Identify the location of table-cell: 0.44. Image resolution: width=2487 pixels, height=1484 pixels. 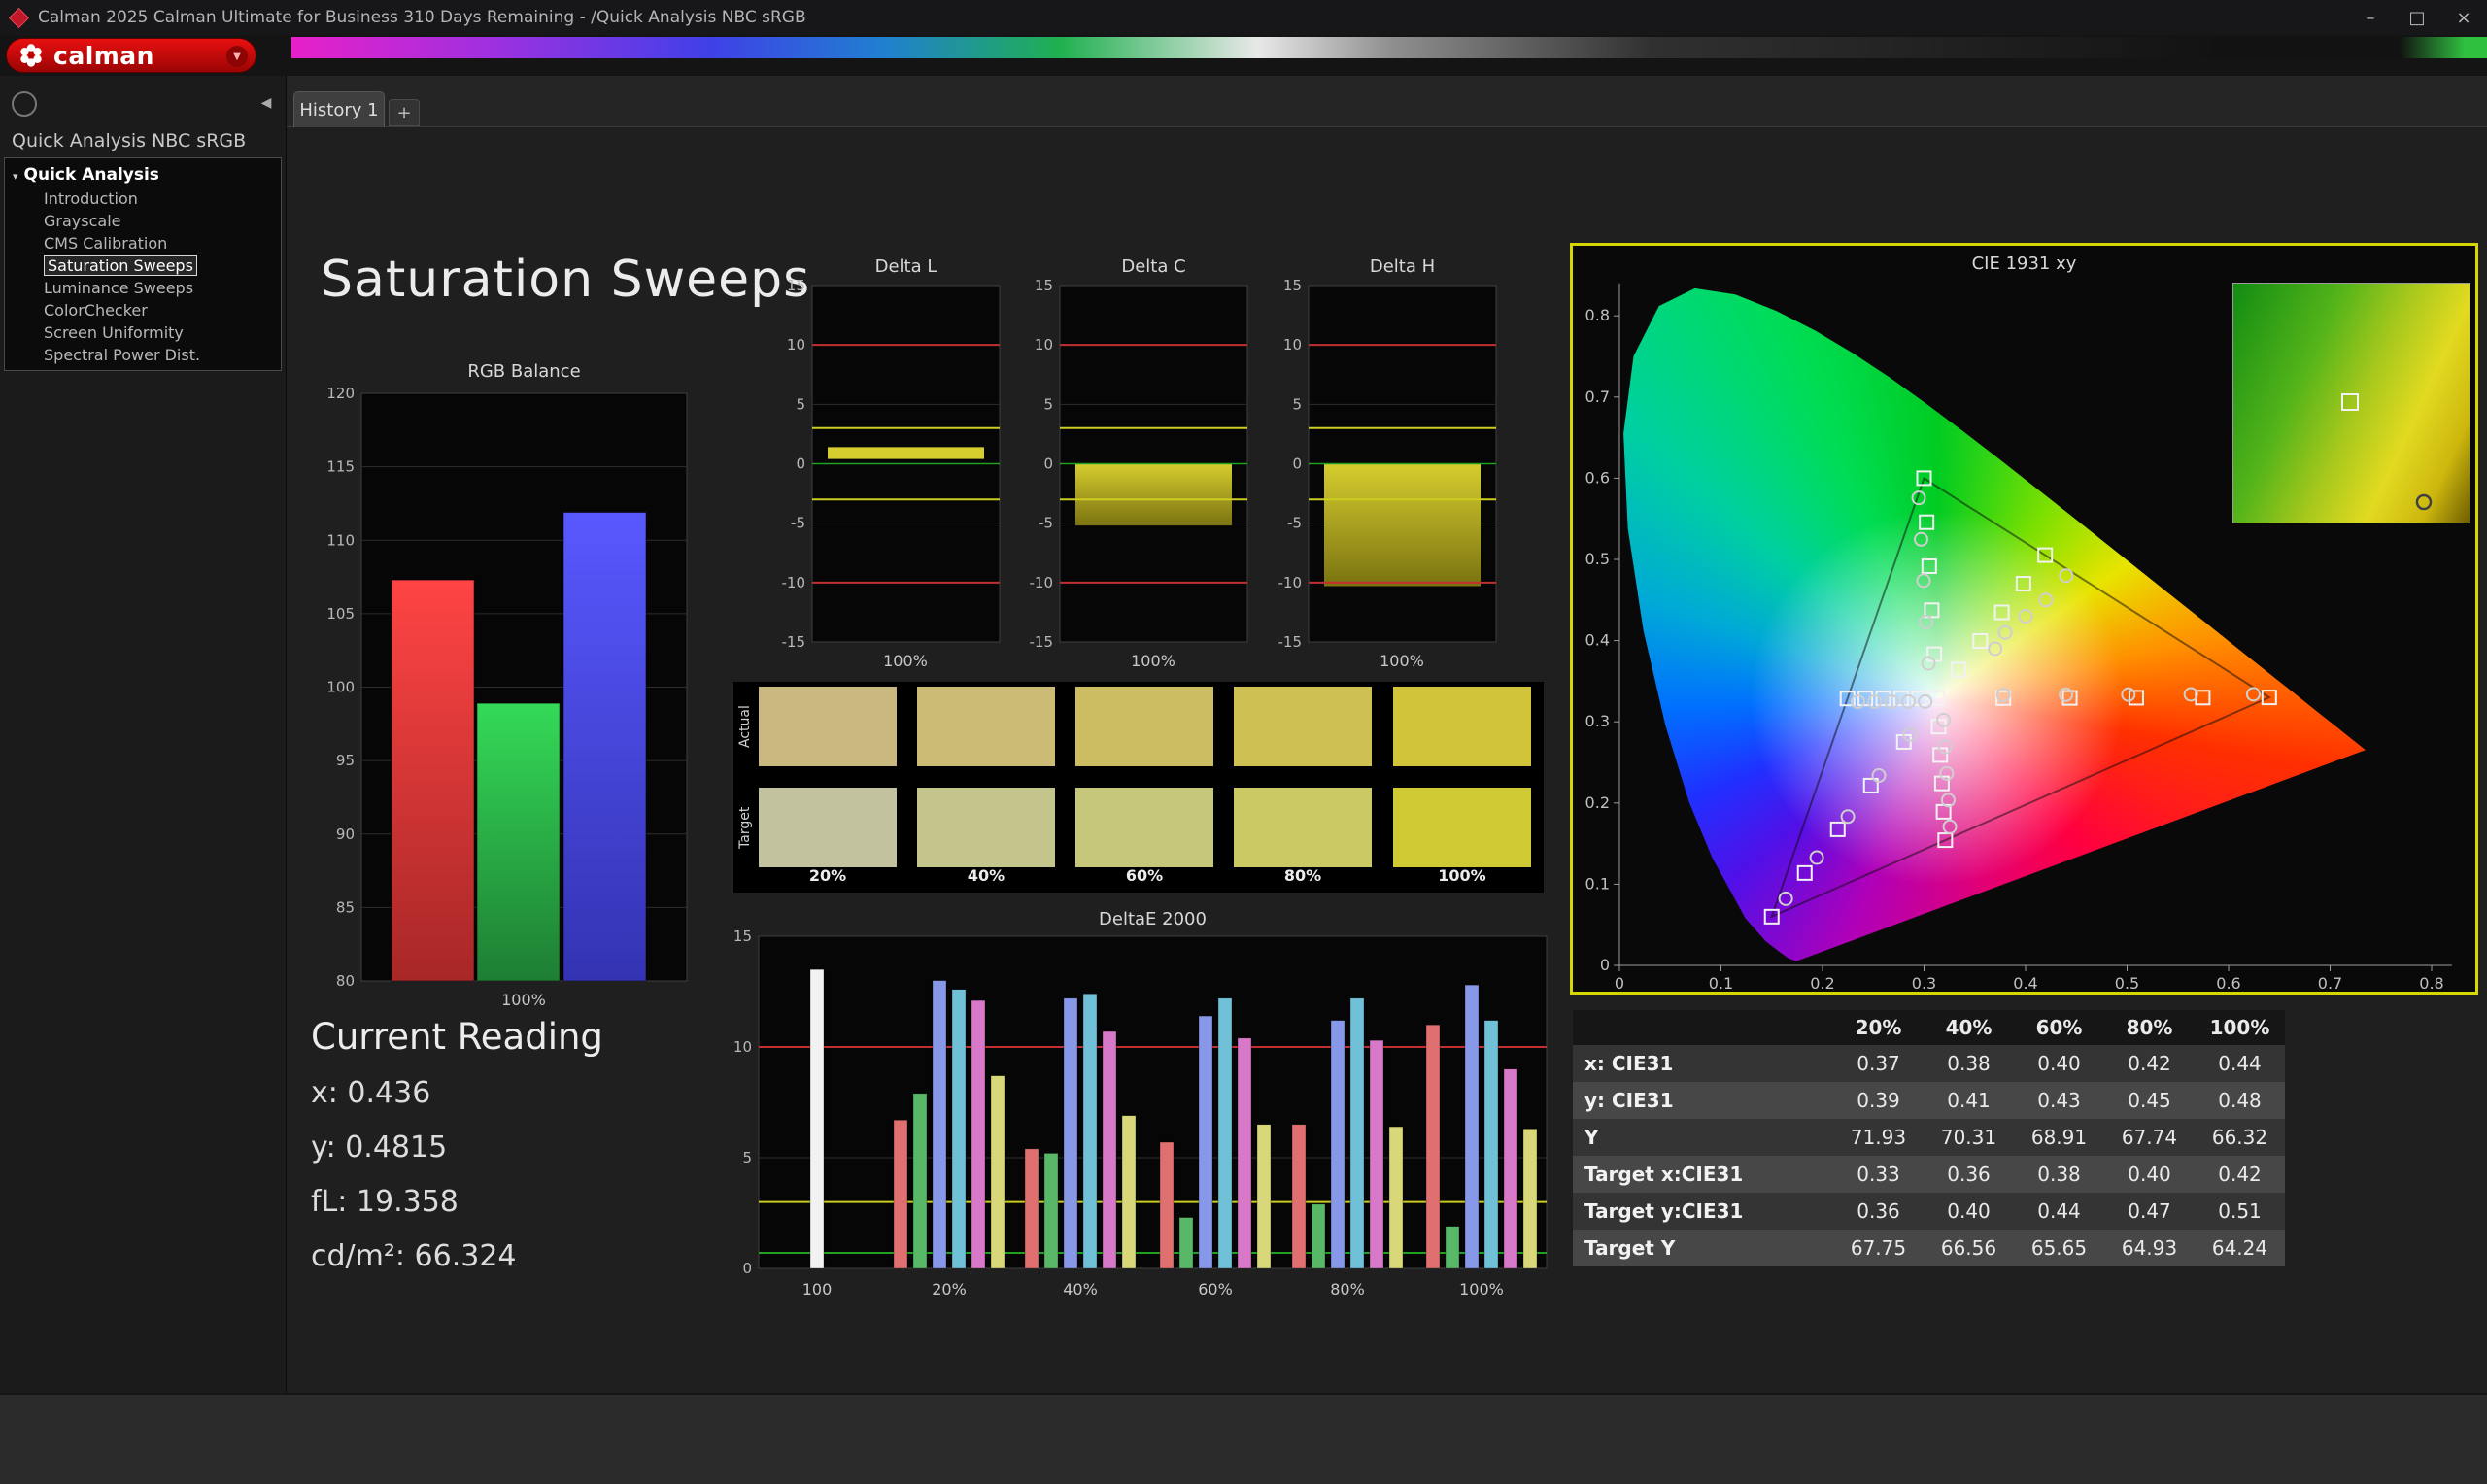
(2059, 1211).